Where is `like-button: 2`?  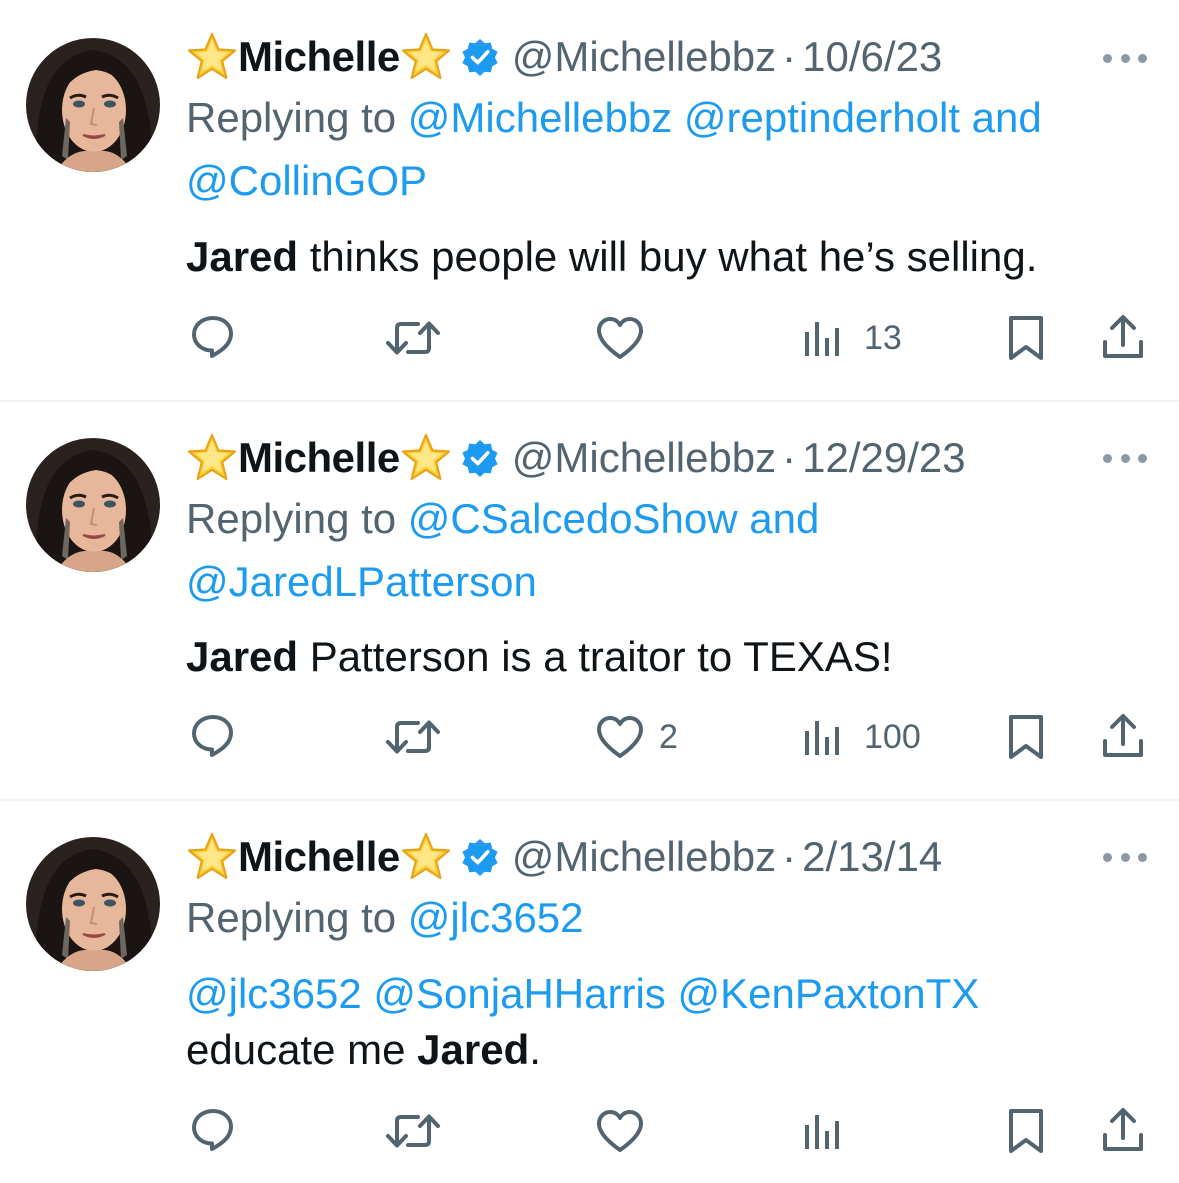 like-button: 2 is located at coordinates (636, 737).